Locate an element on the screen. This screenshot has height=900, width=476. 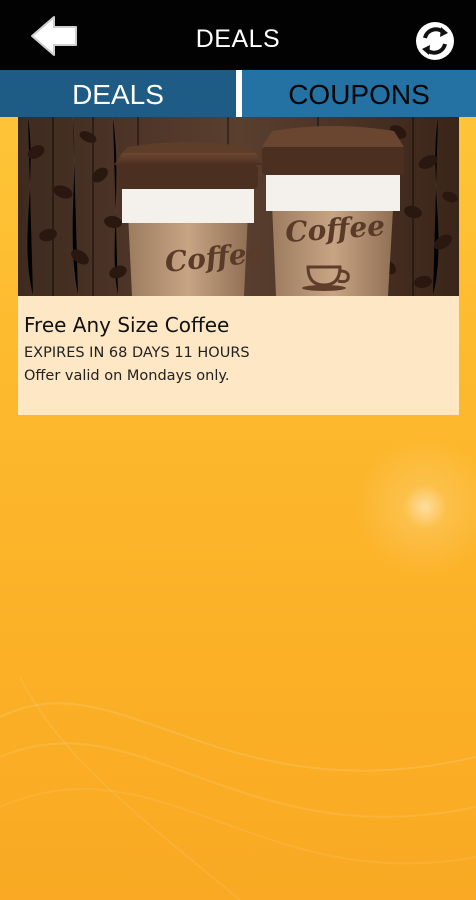
top-bar: DEALS is located at coordinates (238, 35).